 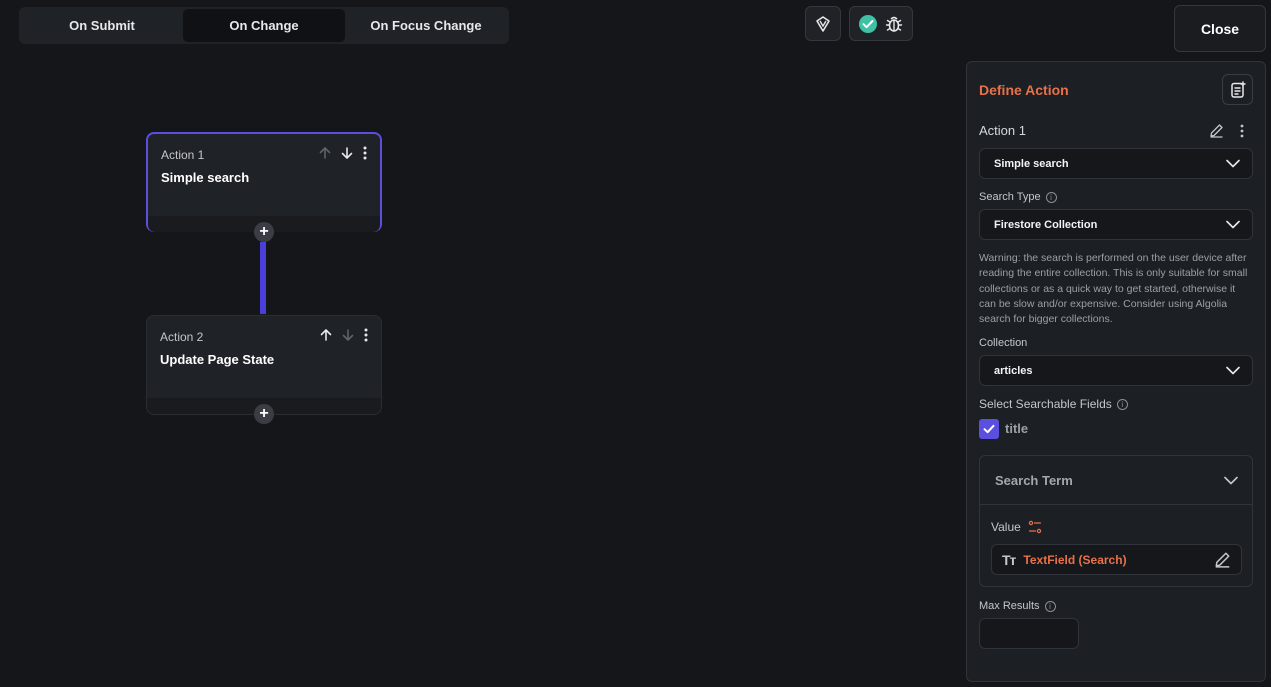 What do you see at coordinates (1029, 633) in the screenshot?
I see `max-results-input` at bounding box center [1029, 633].